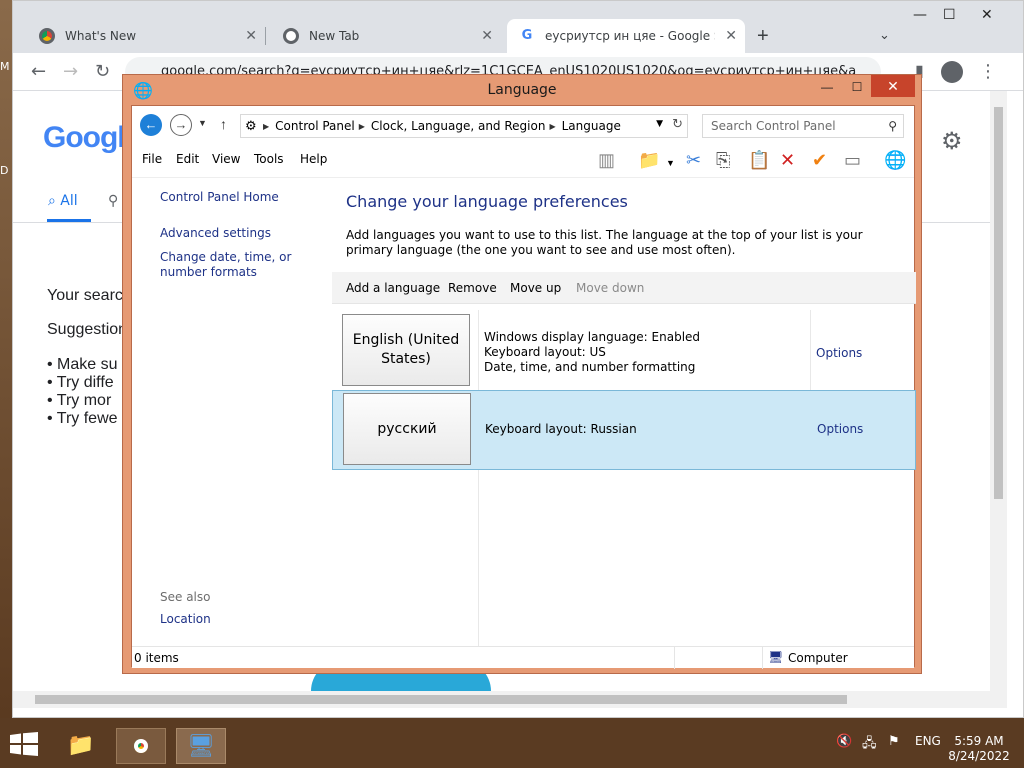  Describe the element at coordinates (844, 741) in the screenshot. I see `speaker-muted-icon: 🔇` at that location.